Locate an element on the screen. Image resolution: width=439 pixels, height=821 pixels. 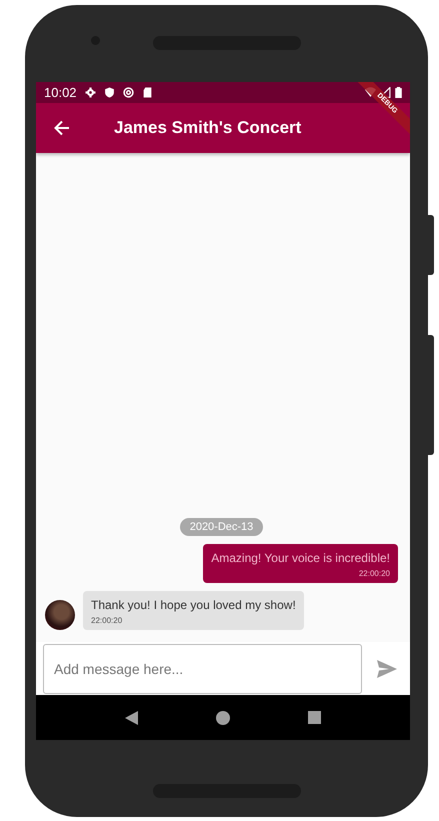
date-chip: 2020-Dec-13 is located at coordinates (222, 527).